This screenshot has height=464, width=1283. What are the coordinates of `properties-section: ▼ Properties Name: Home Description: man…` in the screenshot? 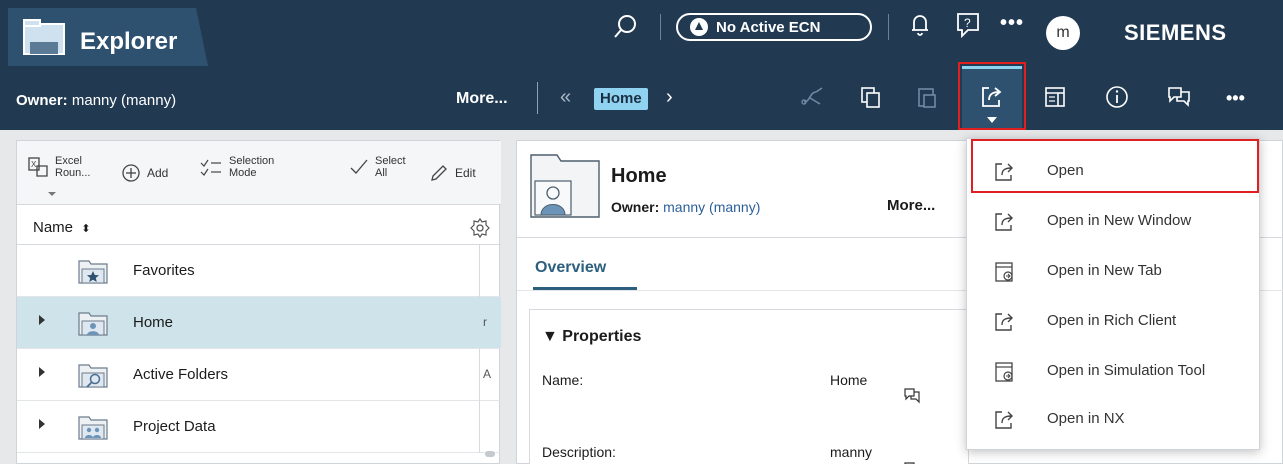 It's located at (749, 386).